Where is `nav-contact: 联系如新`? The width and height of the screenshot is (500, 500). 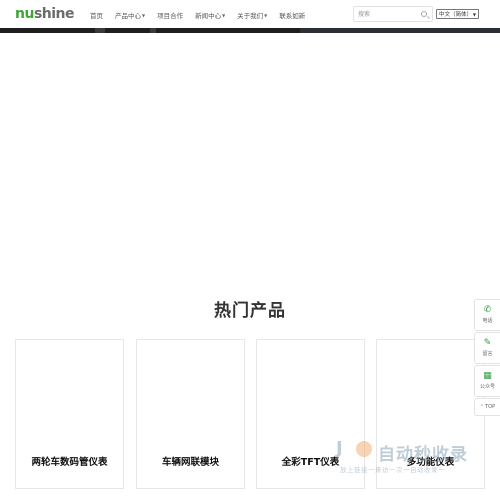 nav-contact: 联系如新 is located at coordinates (292, 15).